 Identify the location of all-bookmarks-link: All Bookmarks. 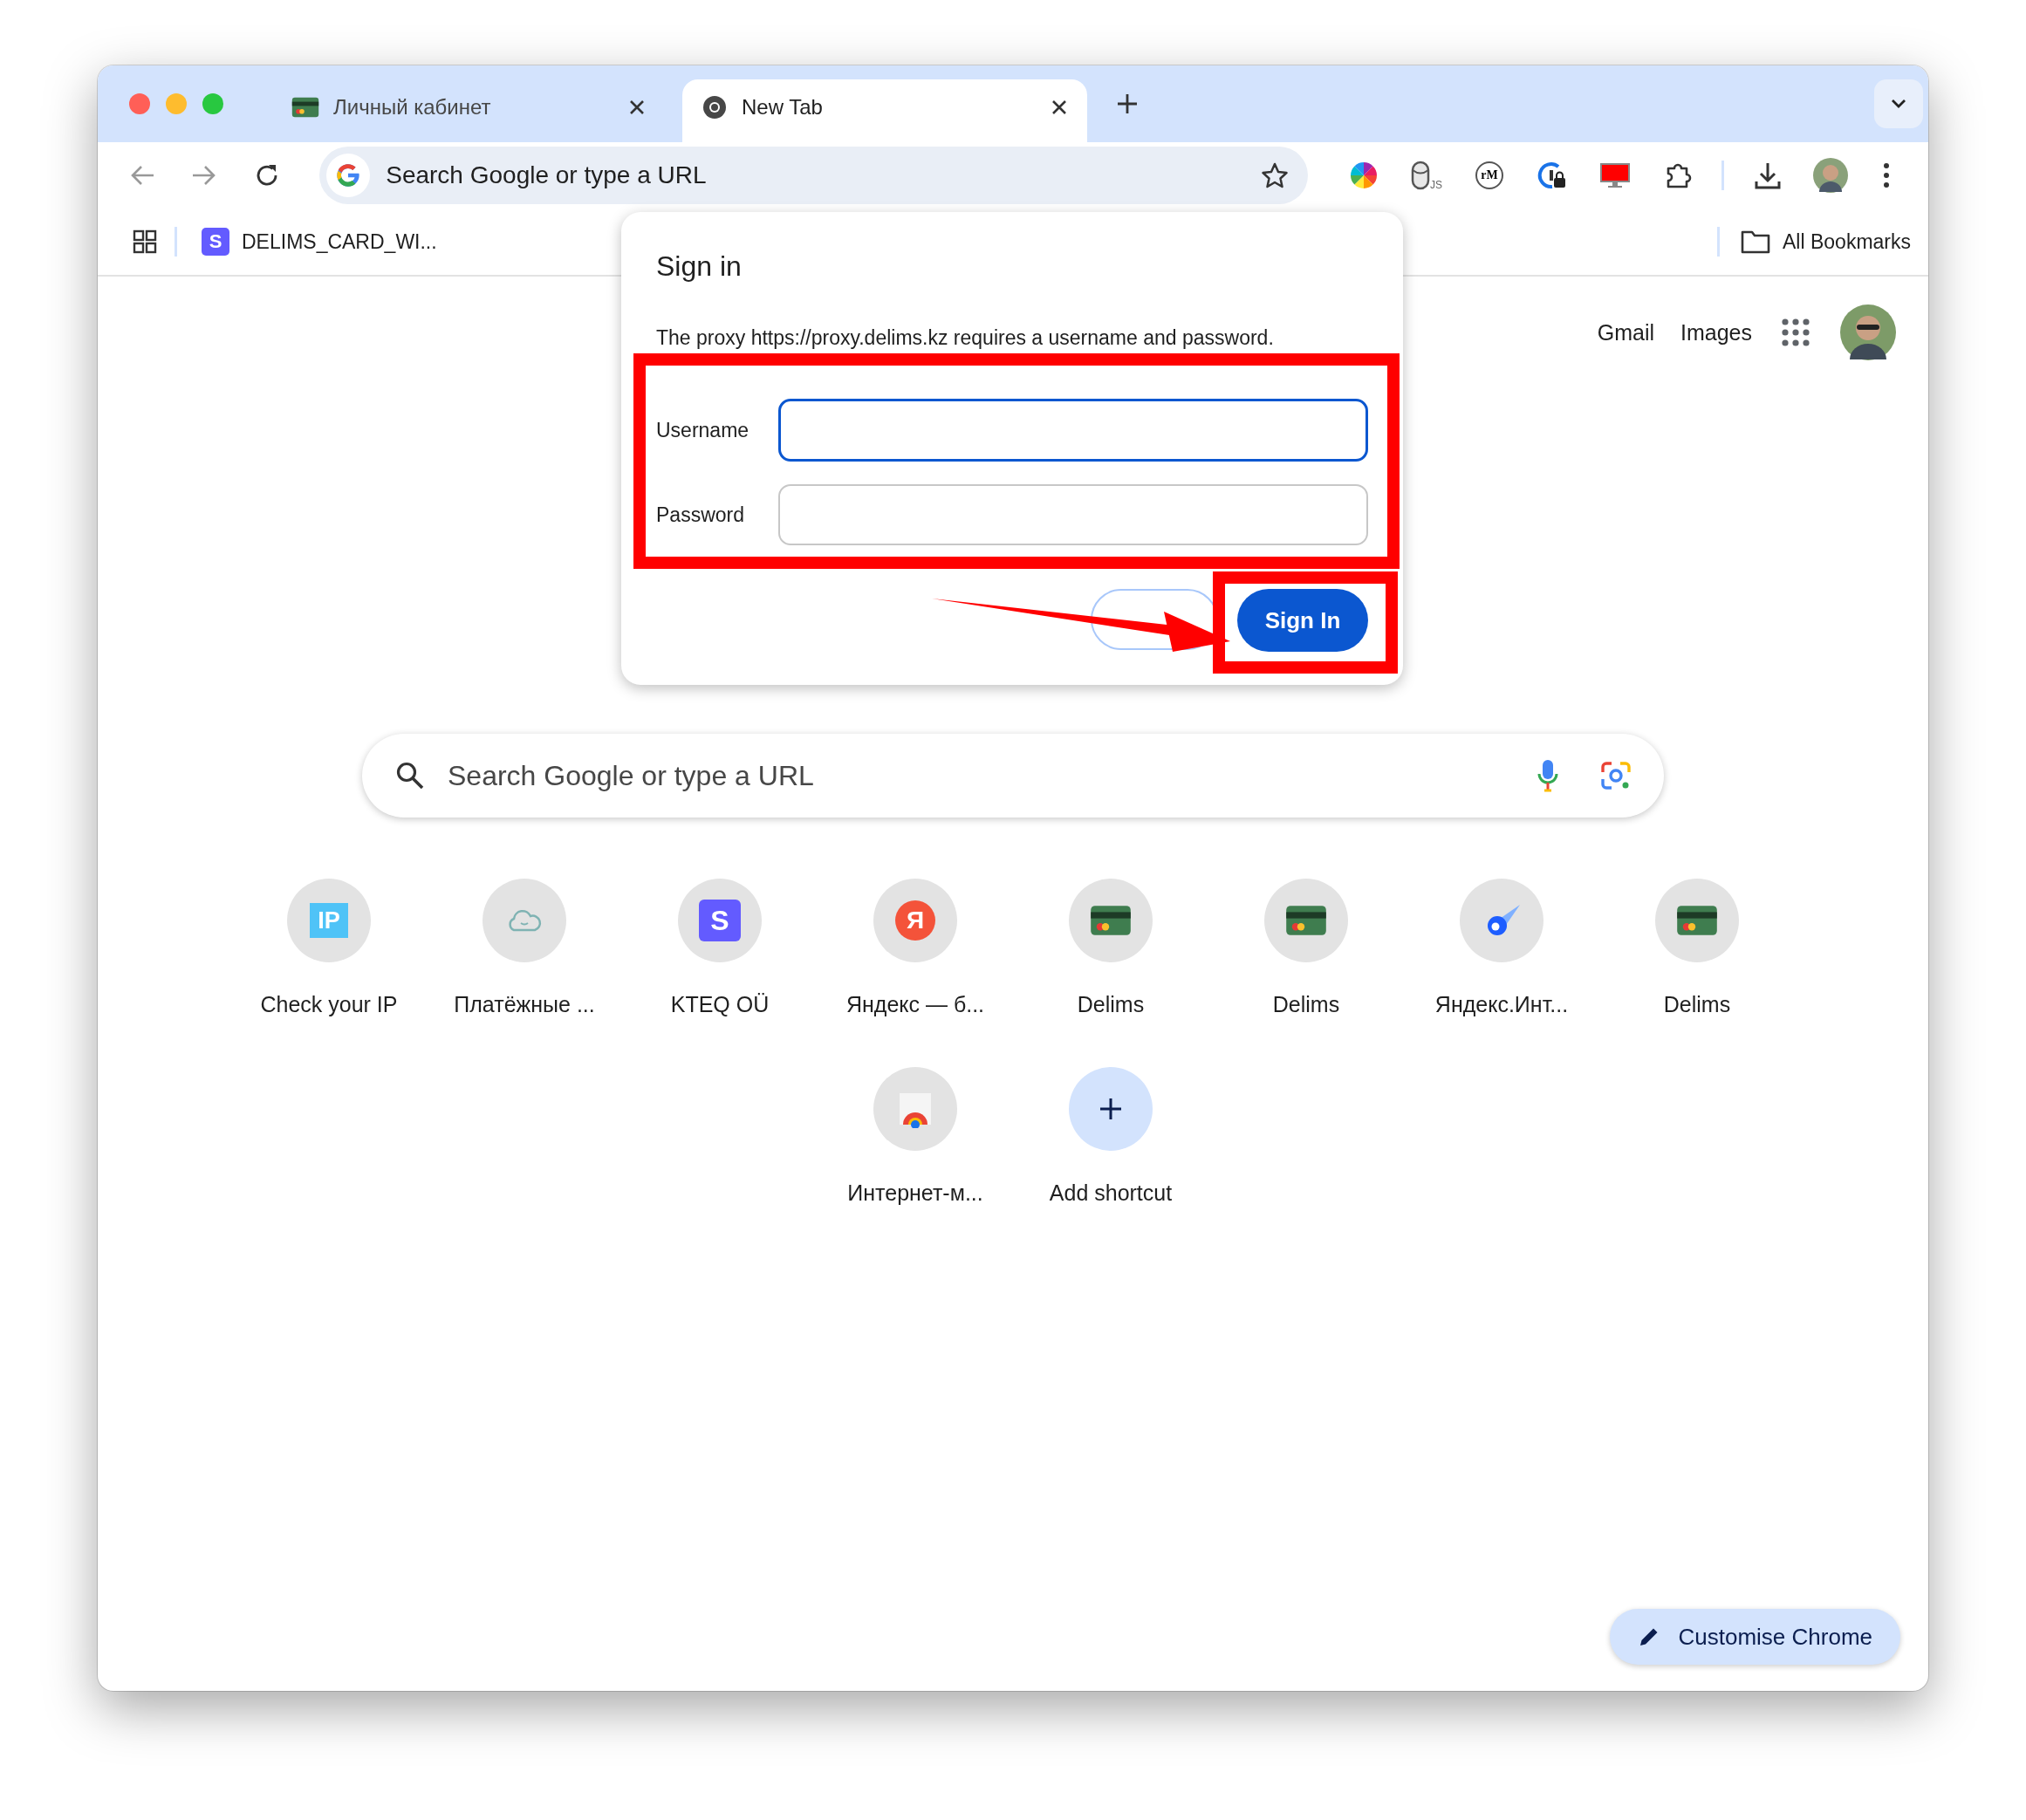
(1826, 241).